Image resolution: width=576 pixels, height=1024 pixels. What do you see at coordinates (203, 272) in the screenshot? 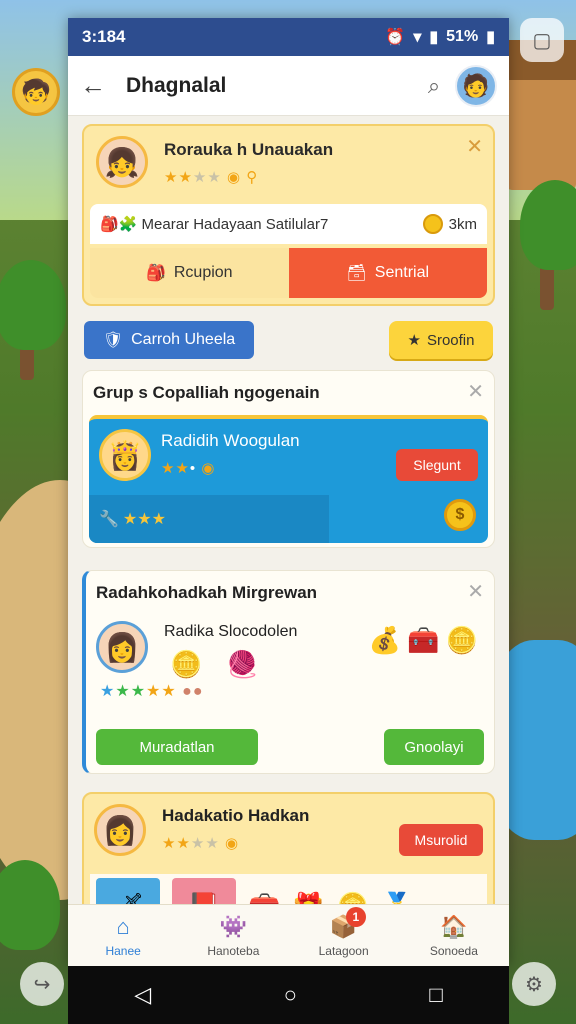
I see `reception-label: Rcupion` at bounding box center [203, 272].